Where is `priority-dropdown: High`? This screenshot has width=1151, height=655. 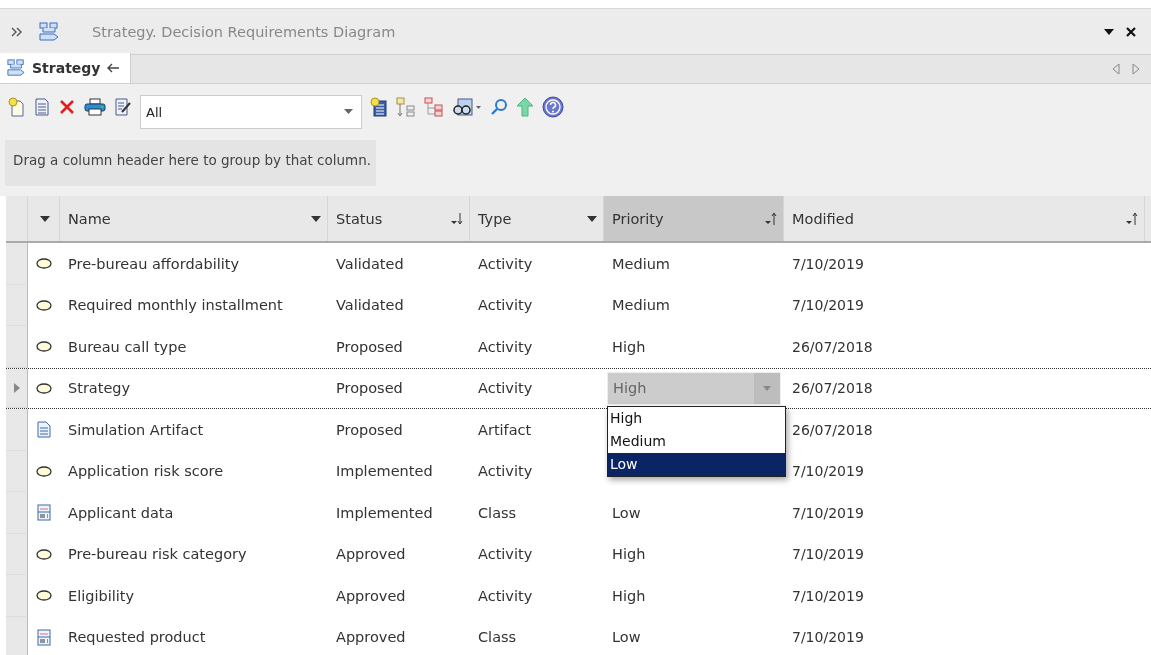 priority-dropdown: High is located at coordinates (694, 388).